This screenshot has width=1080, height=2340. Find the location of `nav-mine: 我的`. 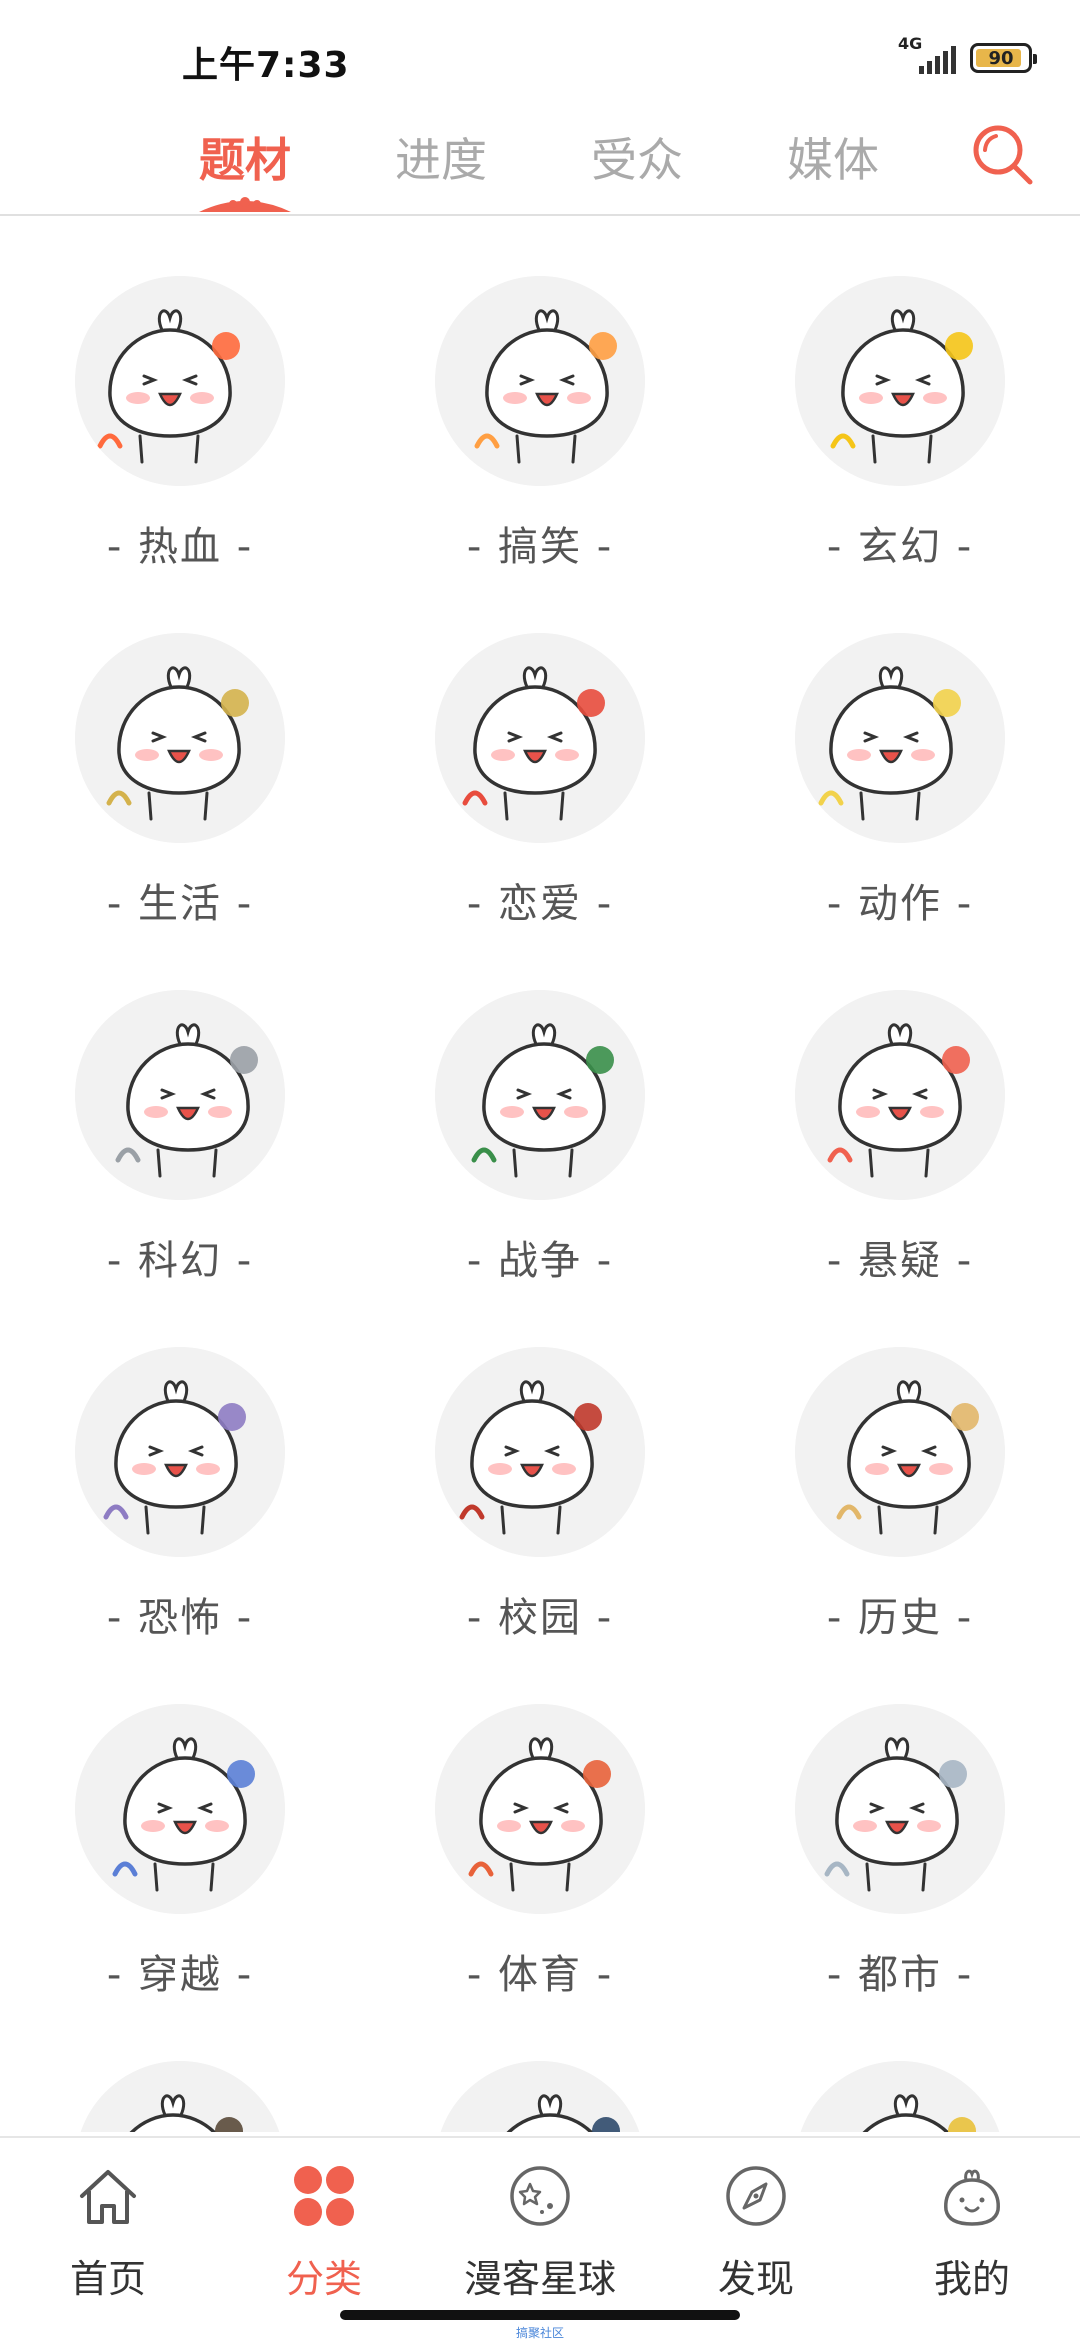

nav-mine: 我的 is located at coordinates (972, 2225).